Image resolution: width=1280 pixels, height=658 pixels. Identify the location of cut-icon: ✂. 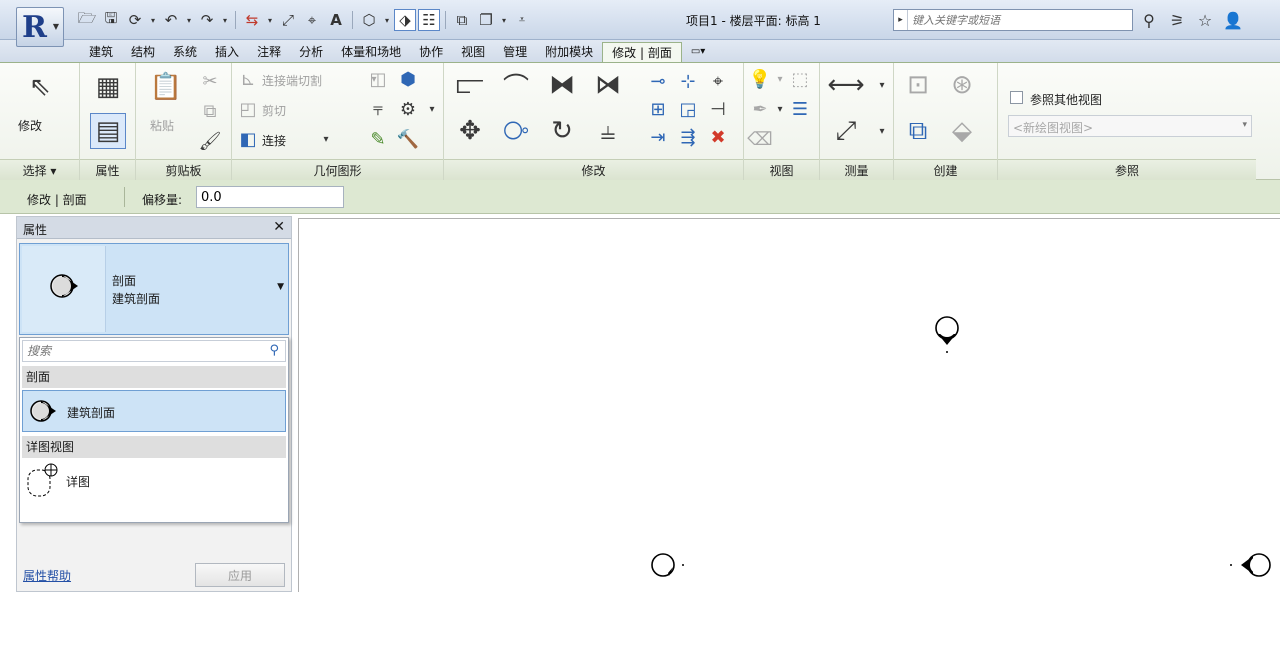
(210, 81).